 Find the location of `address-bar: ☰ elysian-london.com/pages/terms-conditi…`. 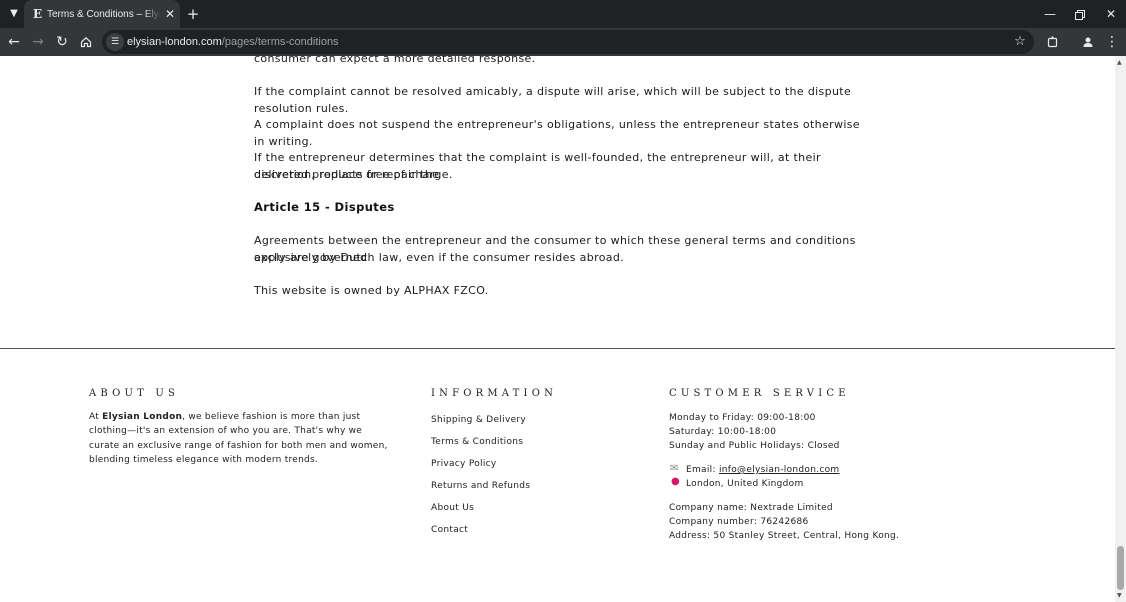

address-bar: ☰ elysian-london.com/pages/terms-conditi… is located at coordinates (568, 42).